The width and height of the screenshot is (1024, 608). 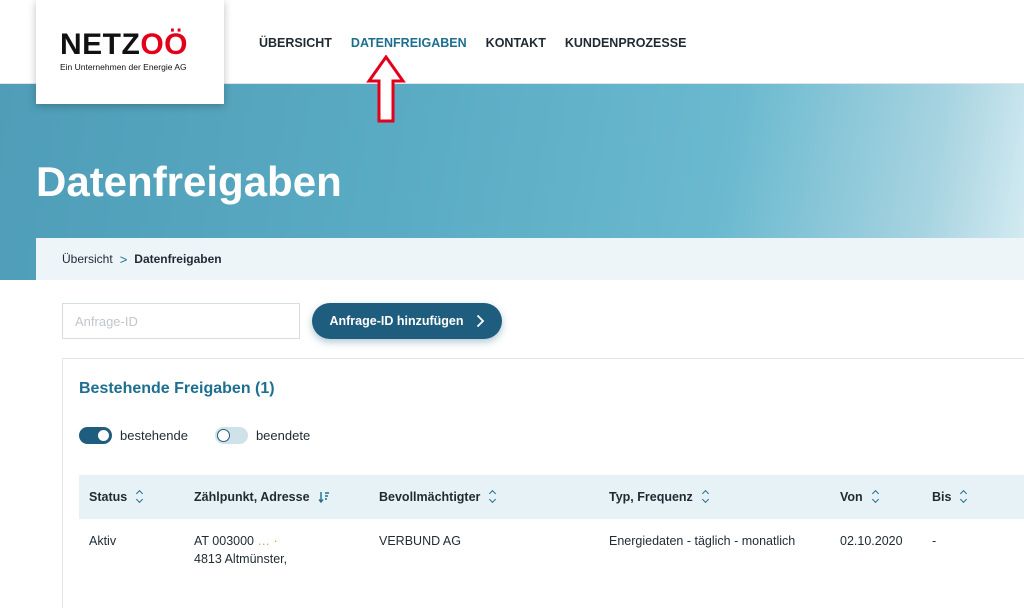 I want to click on column-header-bis: Bis, so click(x=973, y=497).